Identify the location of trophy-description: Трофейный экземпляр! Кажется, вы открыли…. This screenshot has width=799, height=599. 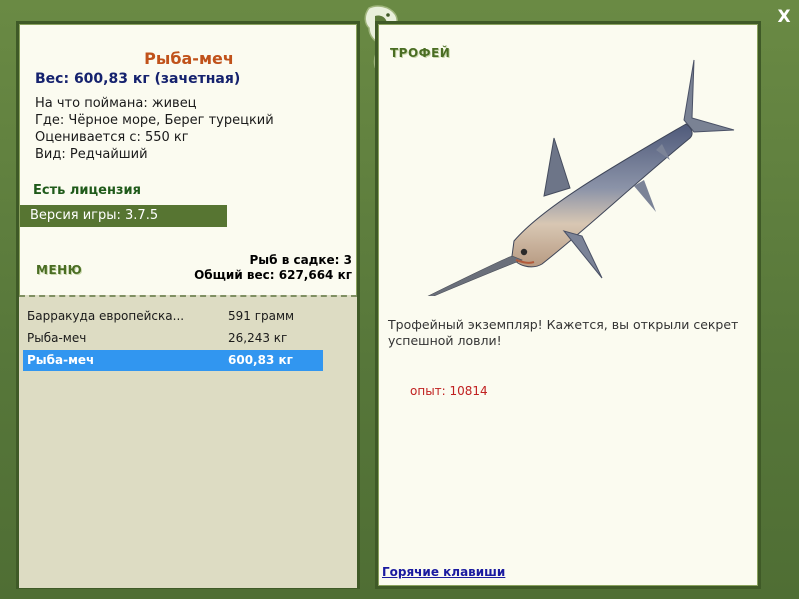
(563, 332).